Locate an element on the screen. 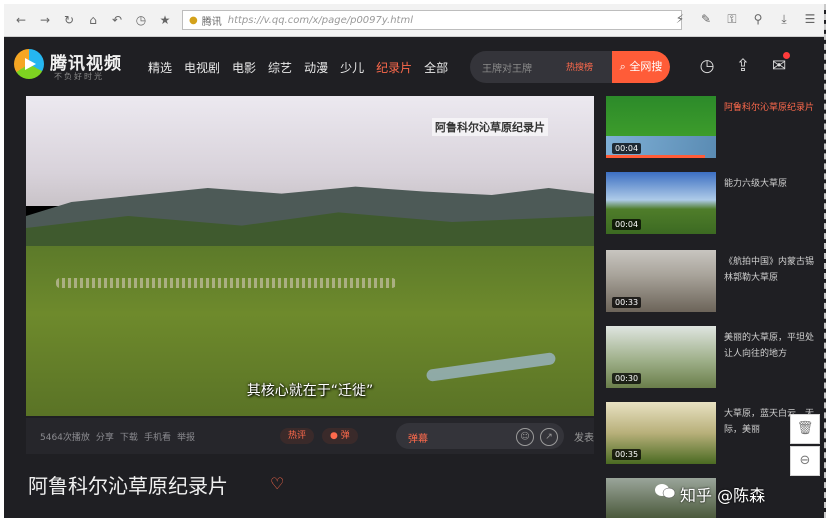 The height and width of the screenshot is (528, 840). url-text: https://v.qq.com/x/page/p0097y.html is located at coordinates (320, 20).